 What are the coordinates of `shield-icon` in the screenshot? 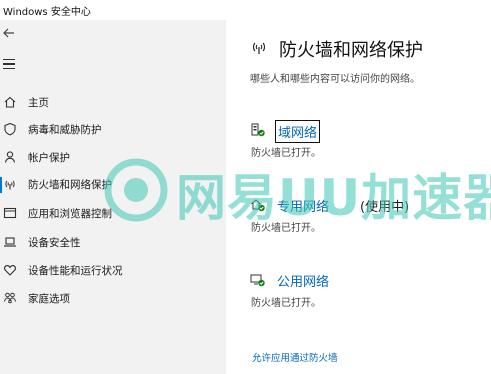 It's located at (10, 129).